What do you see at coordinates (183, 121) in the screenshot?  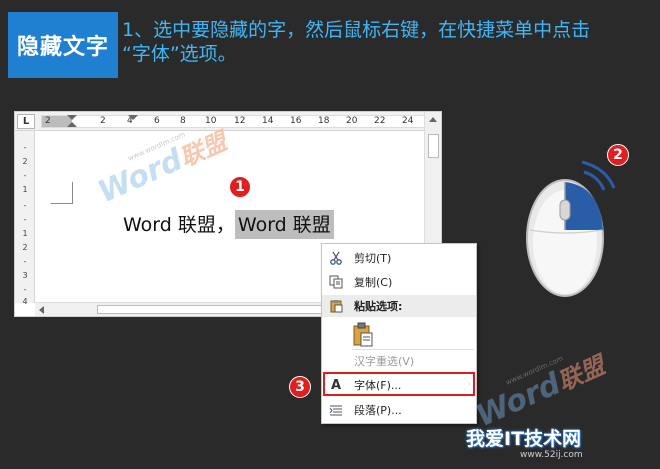 I see `ruler-tick: 8` at bounding box center [183, 121].